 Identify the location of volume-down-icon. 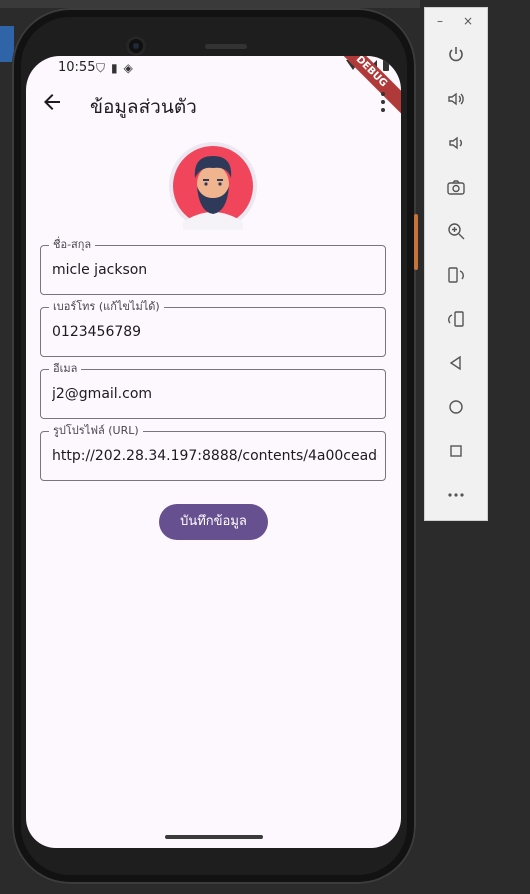
(456, 143).